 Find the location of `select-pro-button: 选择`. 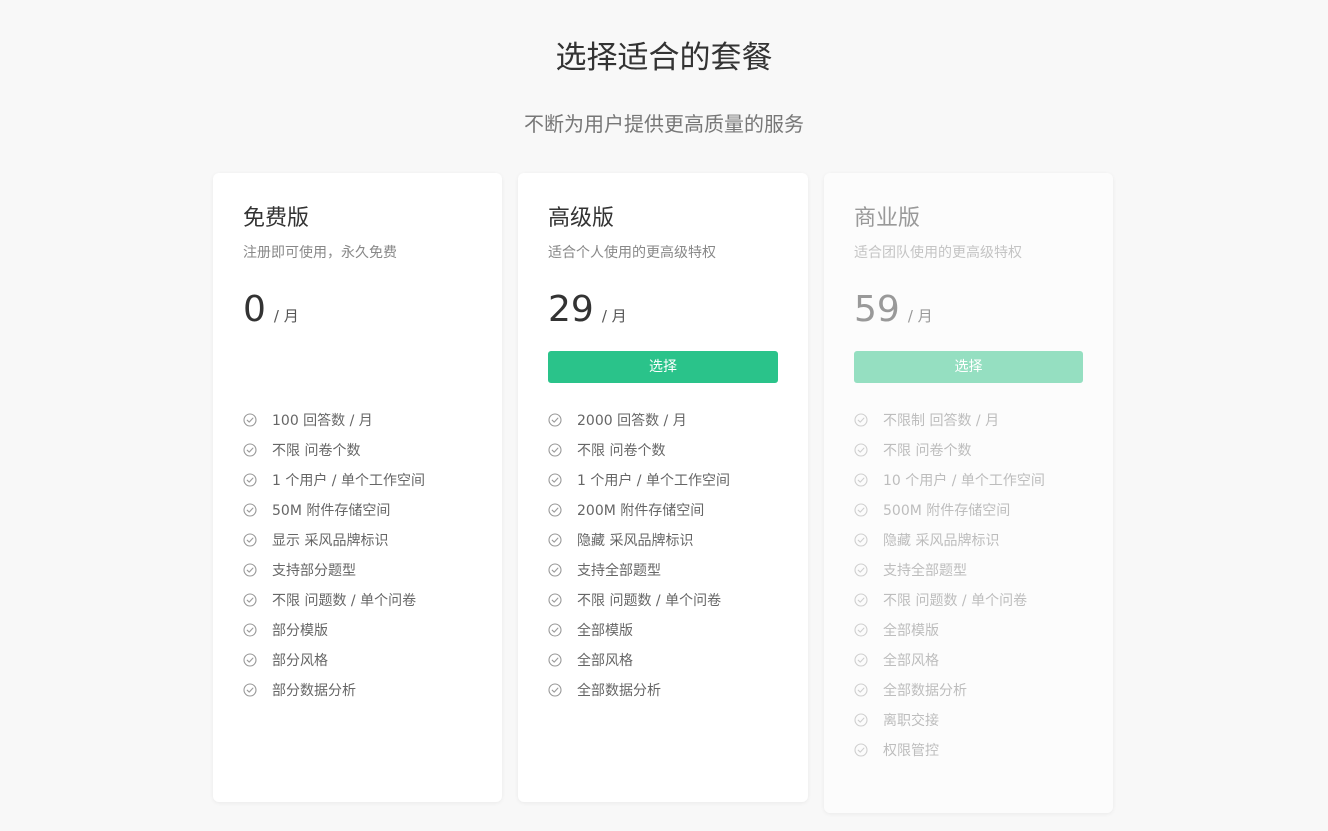

select-pro-button: 选择 is located at coordinates (663, 367).